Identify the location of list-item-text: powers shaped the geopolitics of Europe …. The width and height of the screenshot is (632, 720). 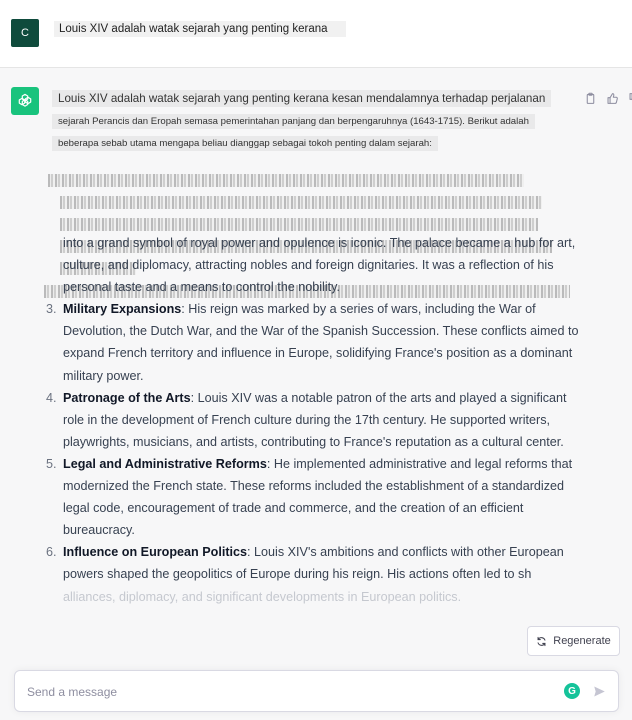
(297, 574).